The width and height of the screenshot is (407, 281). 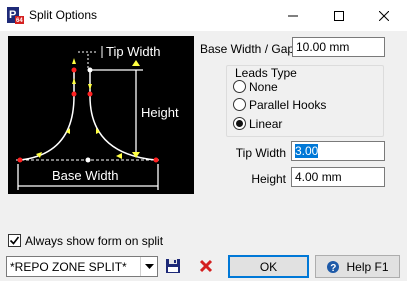 I want to click on chevron-down-icon, so click(x=149, y=266).